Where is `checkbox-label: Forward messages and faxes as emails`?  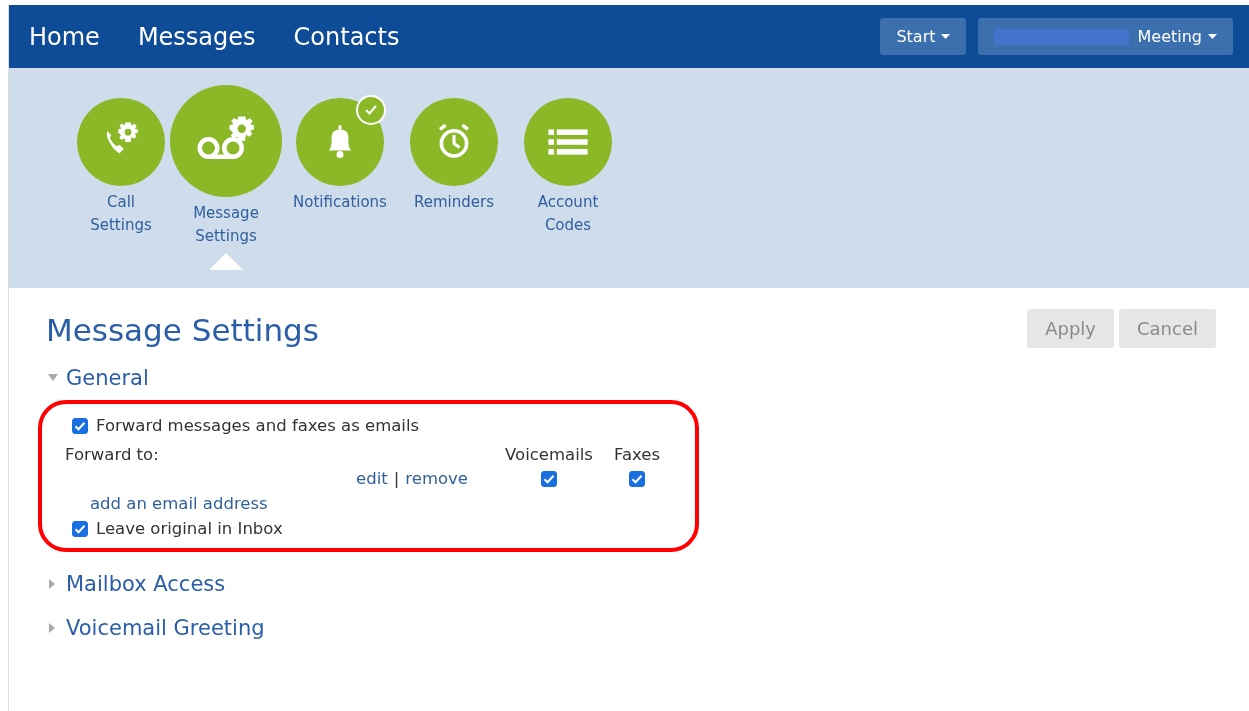 checkbox-label: Forward messages and faxes as emails is located at coordinates (258, 425).